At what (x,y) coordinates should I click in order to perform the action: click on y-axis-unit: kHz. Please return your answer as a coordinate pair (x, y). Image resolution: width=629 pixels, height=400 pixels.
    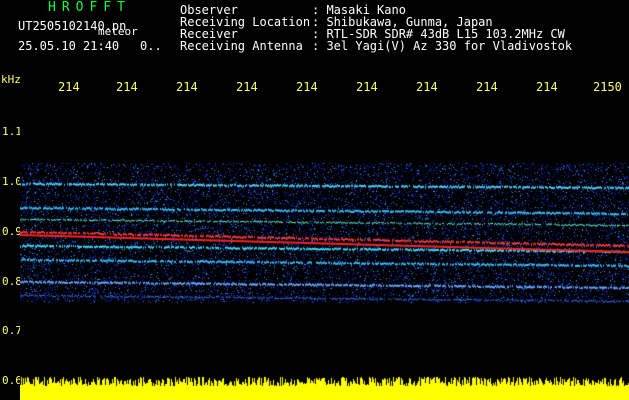
    Looking at the image, I should click on (11, 79).